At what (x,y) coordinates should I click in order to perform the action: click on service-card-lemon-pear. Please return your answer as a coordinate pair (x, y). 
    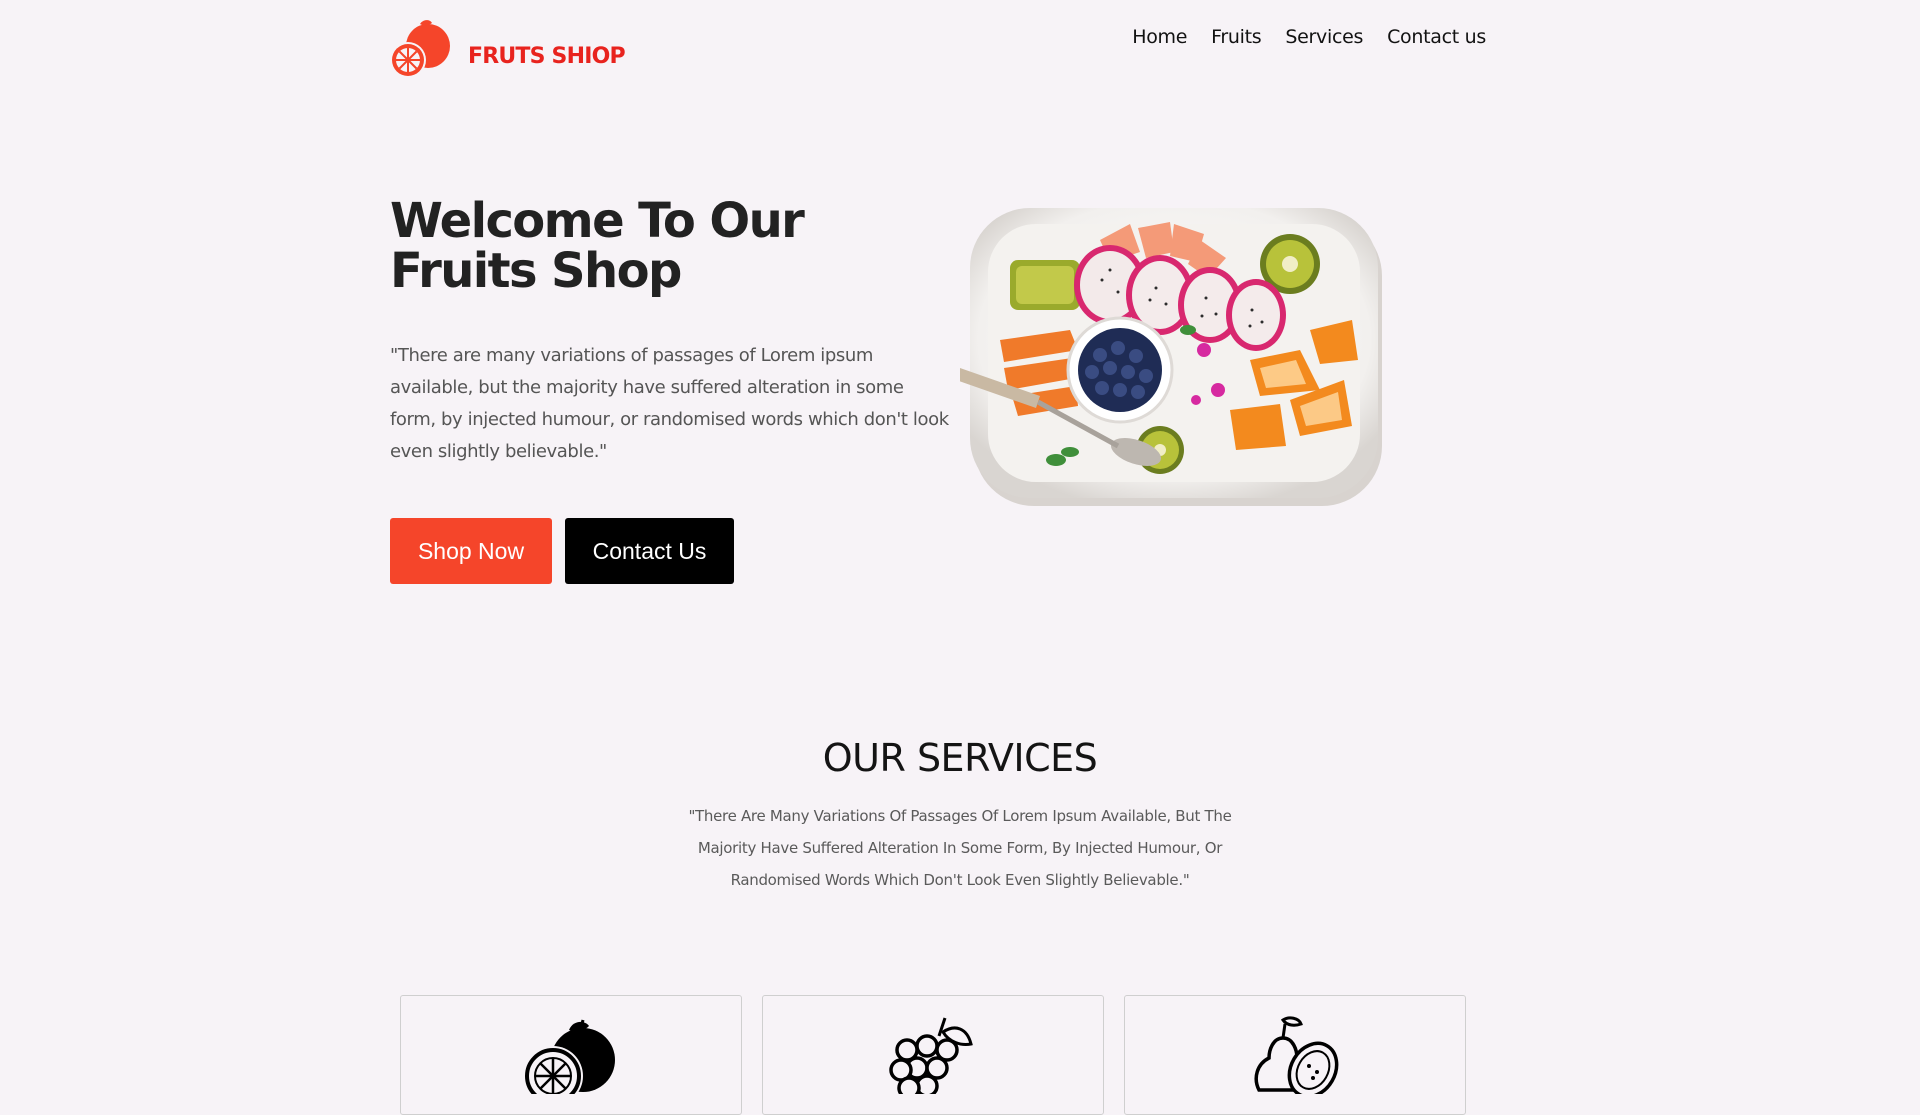
    Looking at the image, I should click on (1295, 1055).